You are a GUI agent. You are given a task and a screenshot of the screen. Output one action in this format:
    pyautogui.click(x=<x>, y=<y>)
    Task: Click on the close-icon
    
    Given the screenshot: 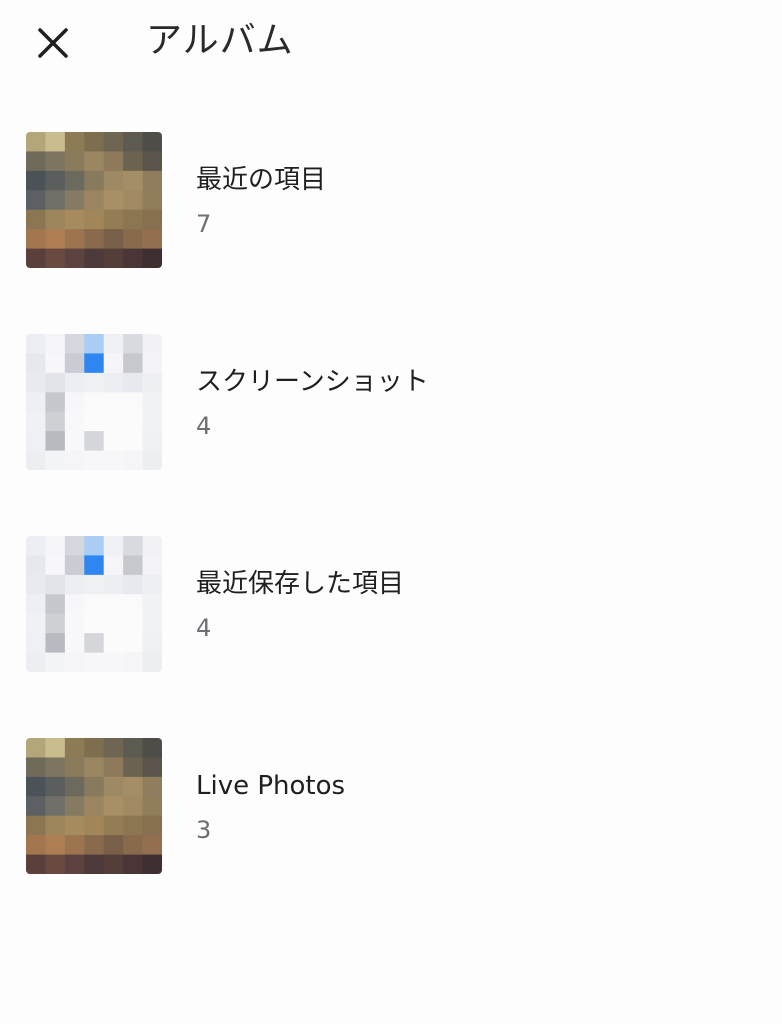 What is the action you would take?
    pyautogui.click(x=53, y=43)
    